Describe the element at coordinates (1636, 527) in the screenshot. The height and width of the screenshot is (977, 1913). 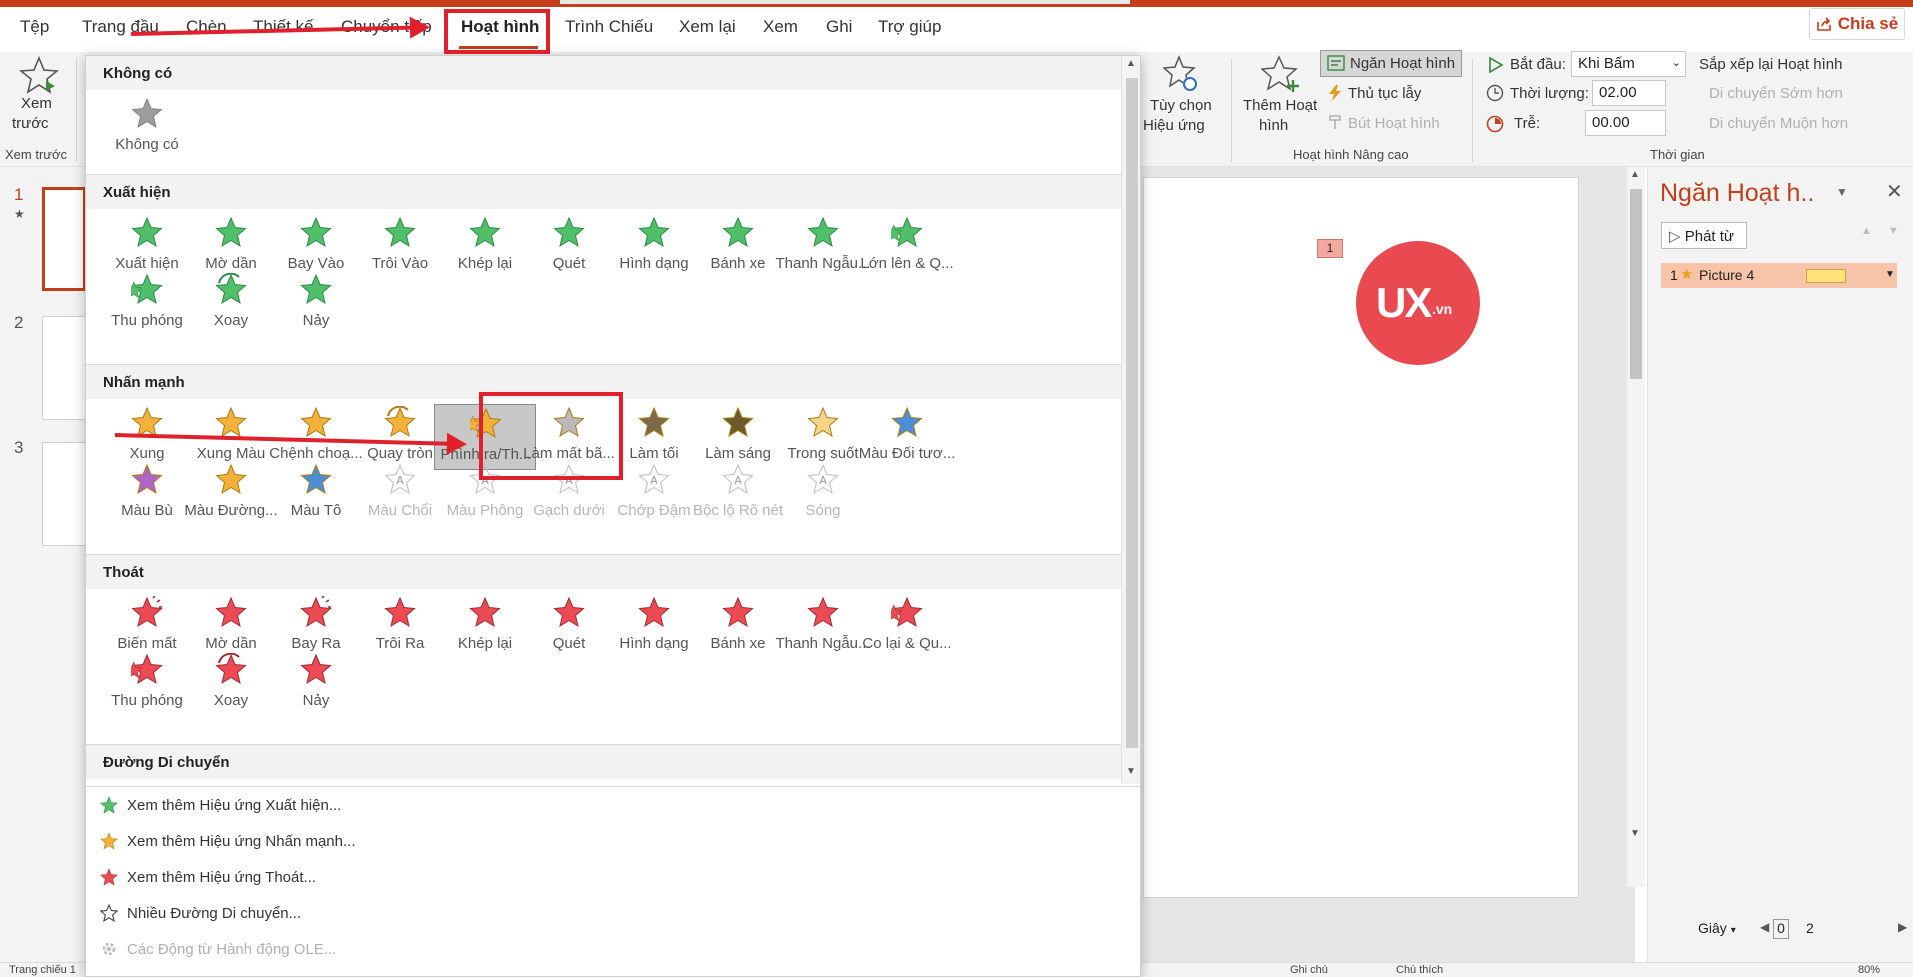
I see `slide-scrollbar: ▲ ▼` at that location.